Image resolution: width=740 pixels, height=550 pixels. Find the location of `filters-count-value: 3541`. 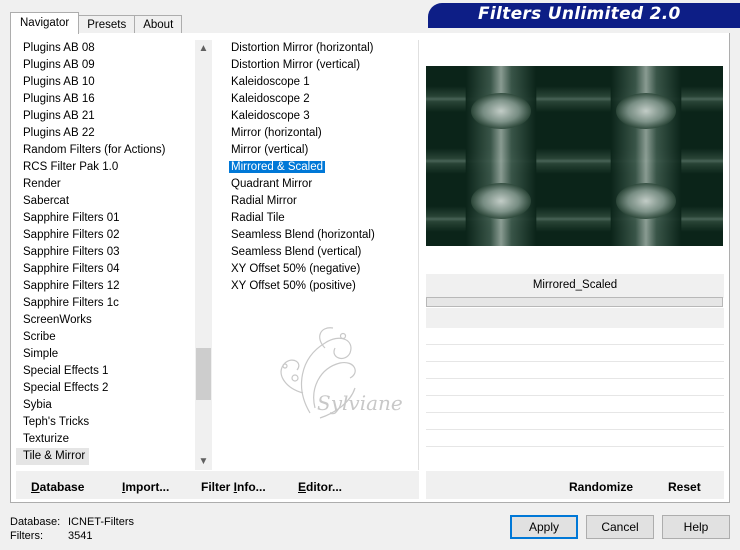

filters-count-value: 3541 is located at coordinates (80, 536).